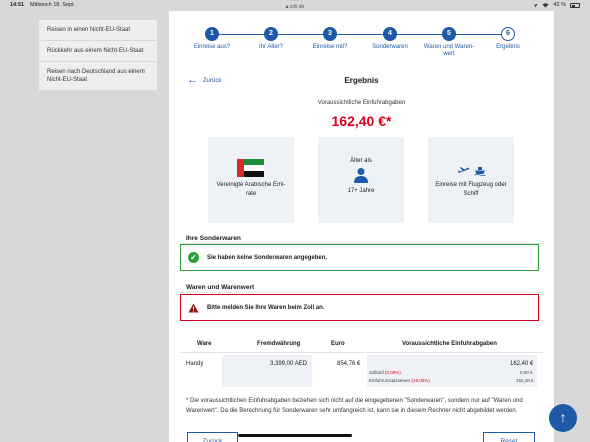 The width and height of the screenshot is (590, 442). Describe the element at coordinates (212, 34) in the screenshot. I see `step-number: 1` at that location.